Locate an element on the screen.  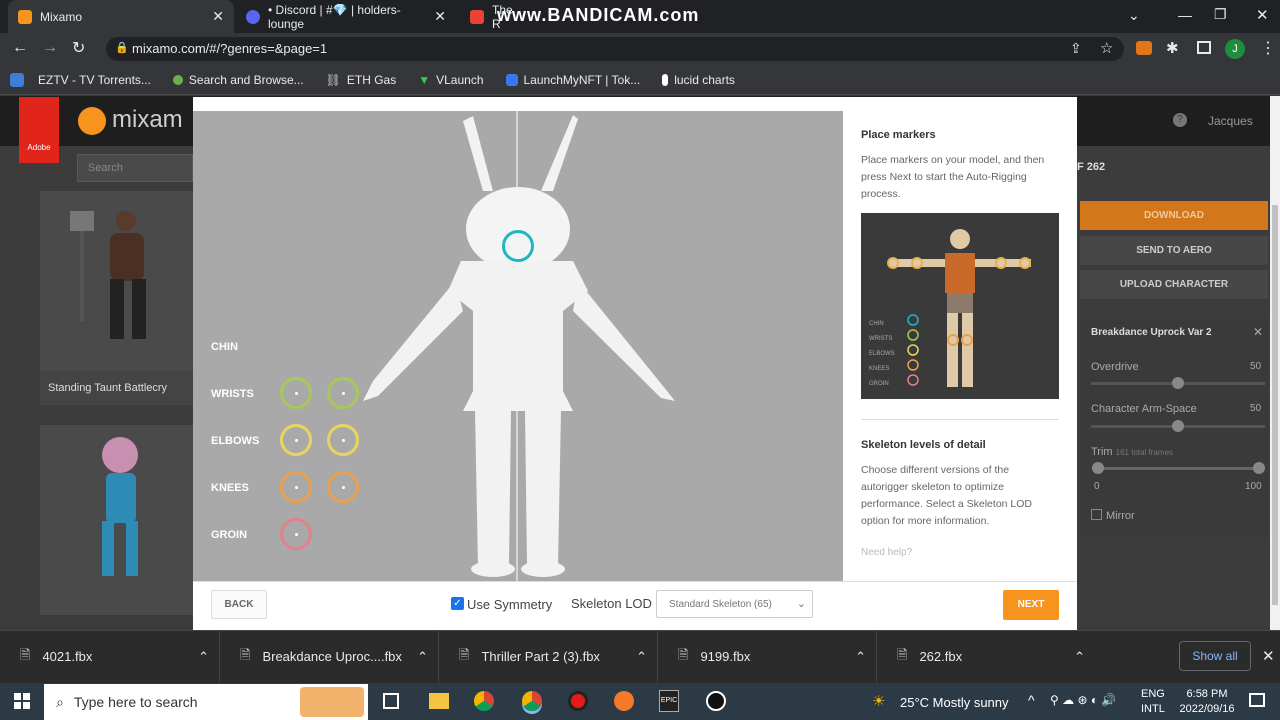
download-item: 🗎 9199.fbx ⌃ is located at coordinates (766, 656).